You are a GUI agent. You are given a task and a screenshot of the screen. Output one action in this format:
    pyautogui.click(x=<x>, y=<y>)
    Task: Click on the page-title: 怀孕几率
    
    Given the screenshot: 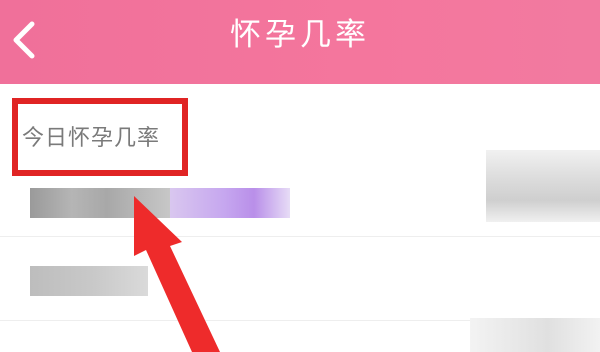 What is the action you would take?
    pyautogui.click(x=300, y=35)
    